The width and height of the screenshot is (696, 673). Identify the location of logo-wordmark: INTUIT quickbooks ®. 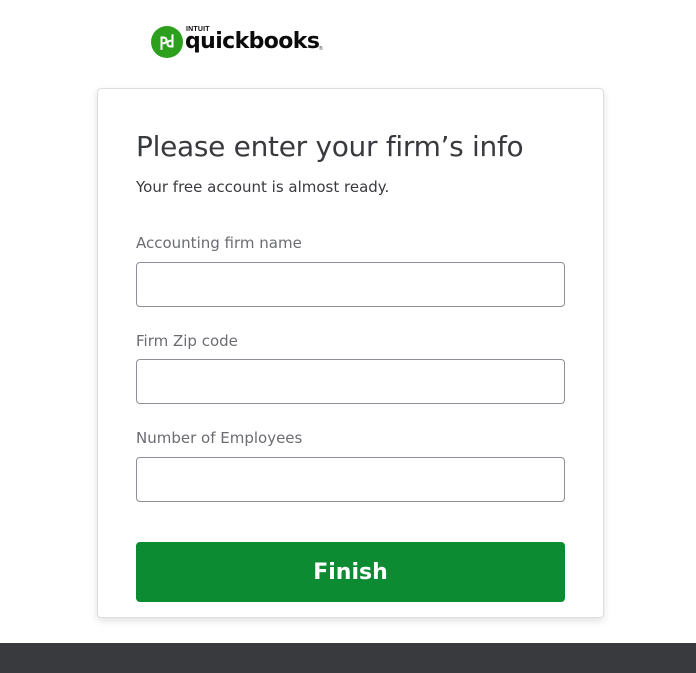
(254, 42).